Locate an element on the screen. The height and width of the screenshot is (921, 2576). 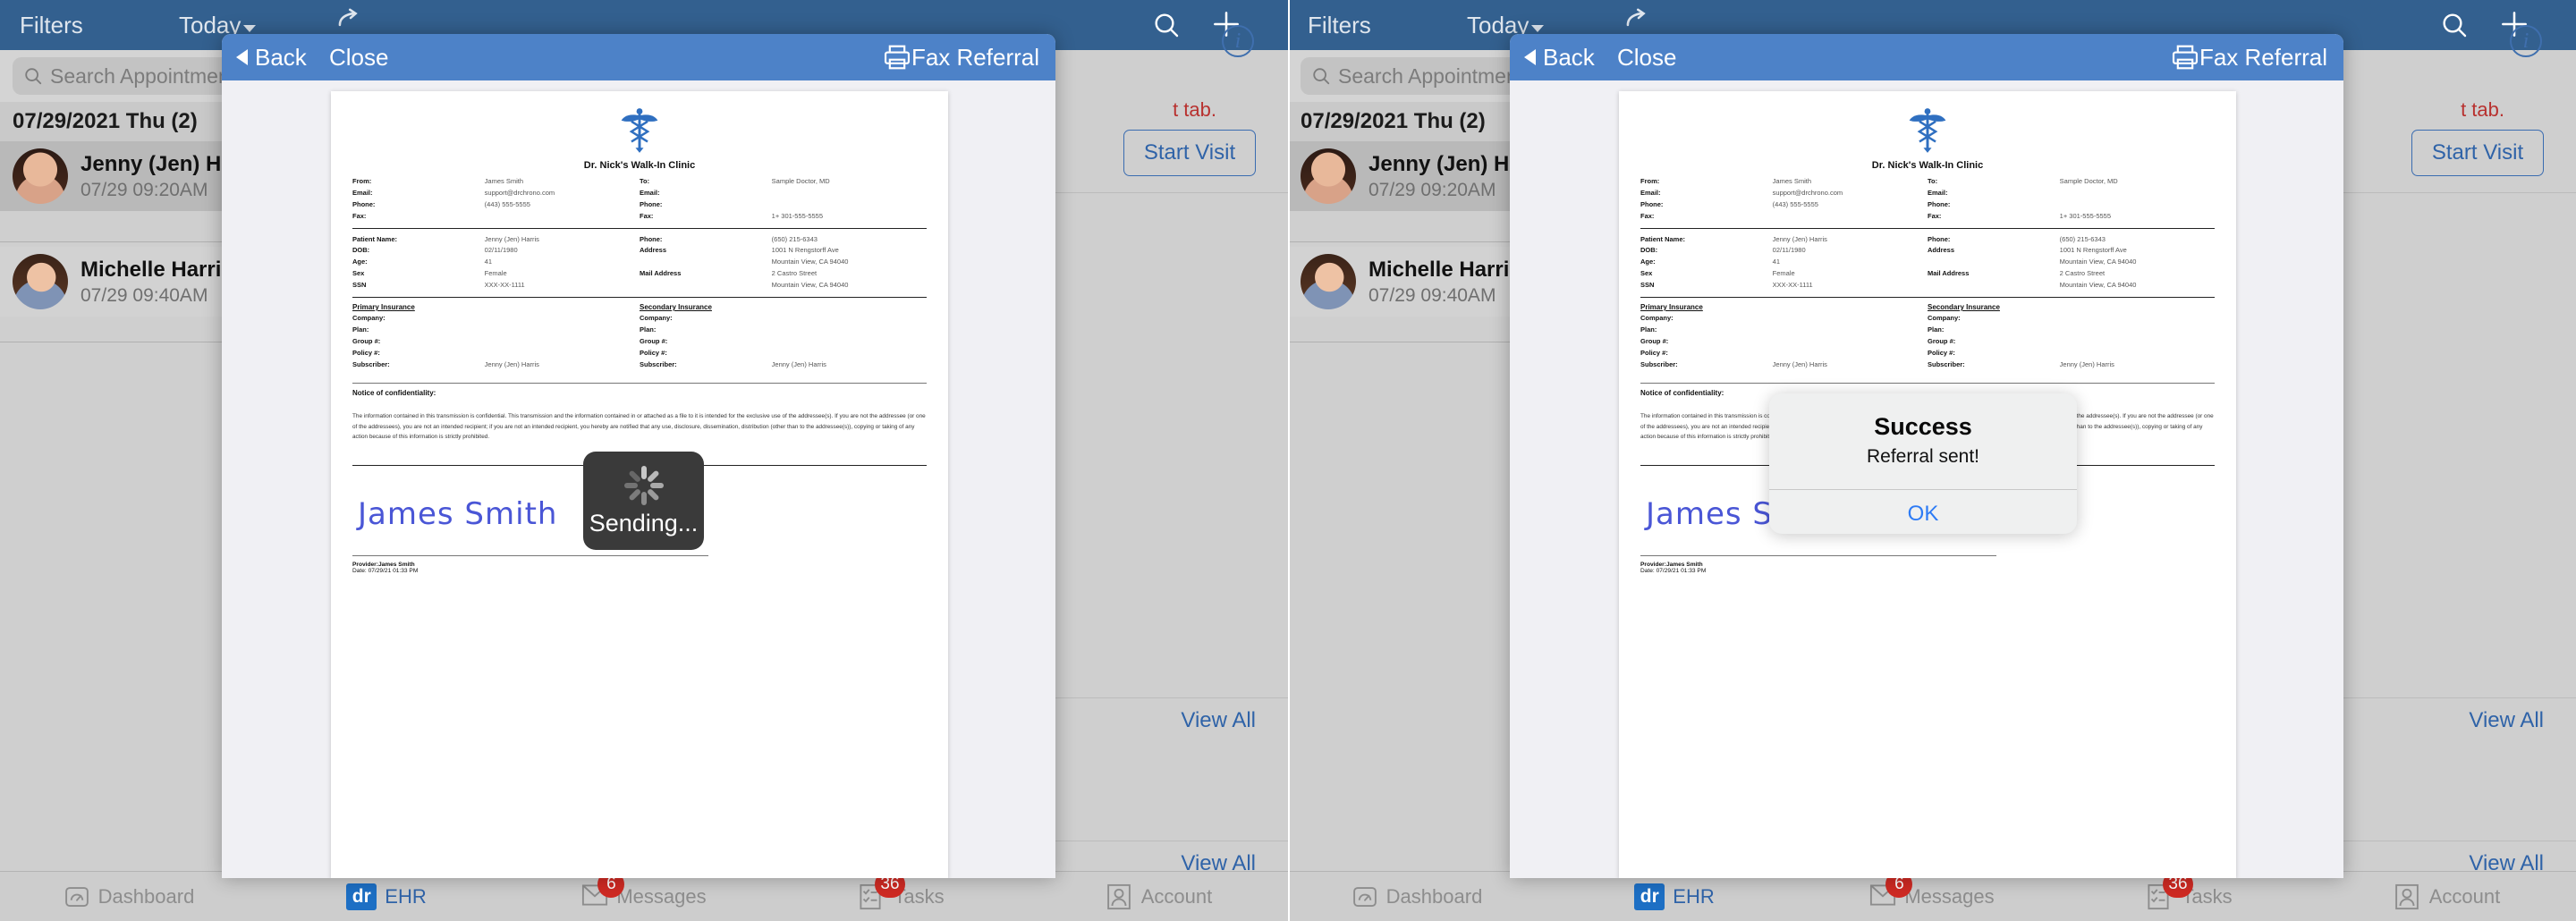
field-value: Female is located at coordinates (1783, 273).